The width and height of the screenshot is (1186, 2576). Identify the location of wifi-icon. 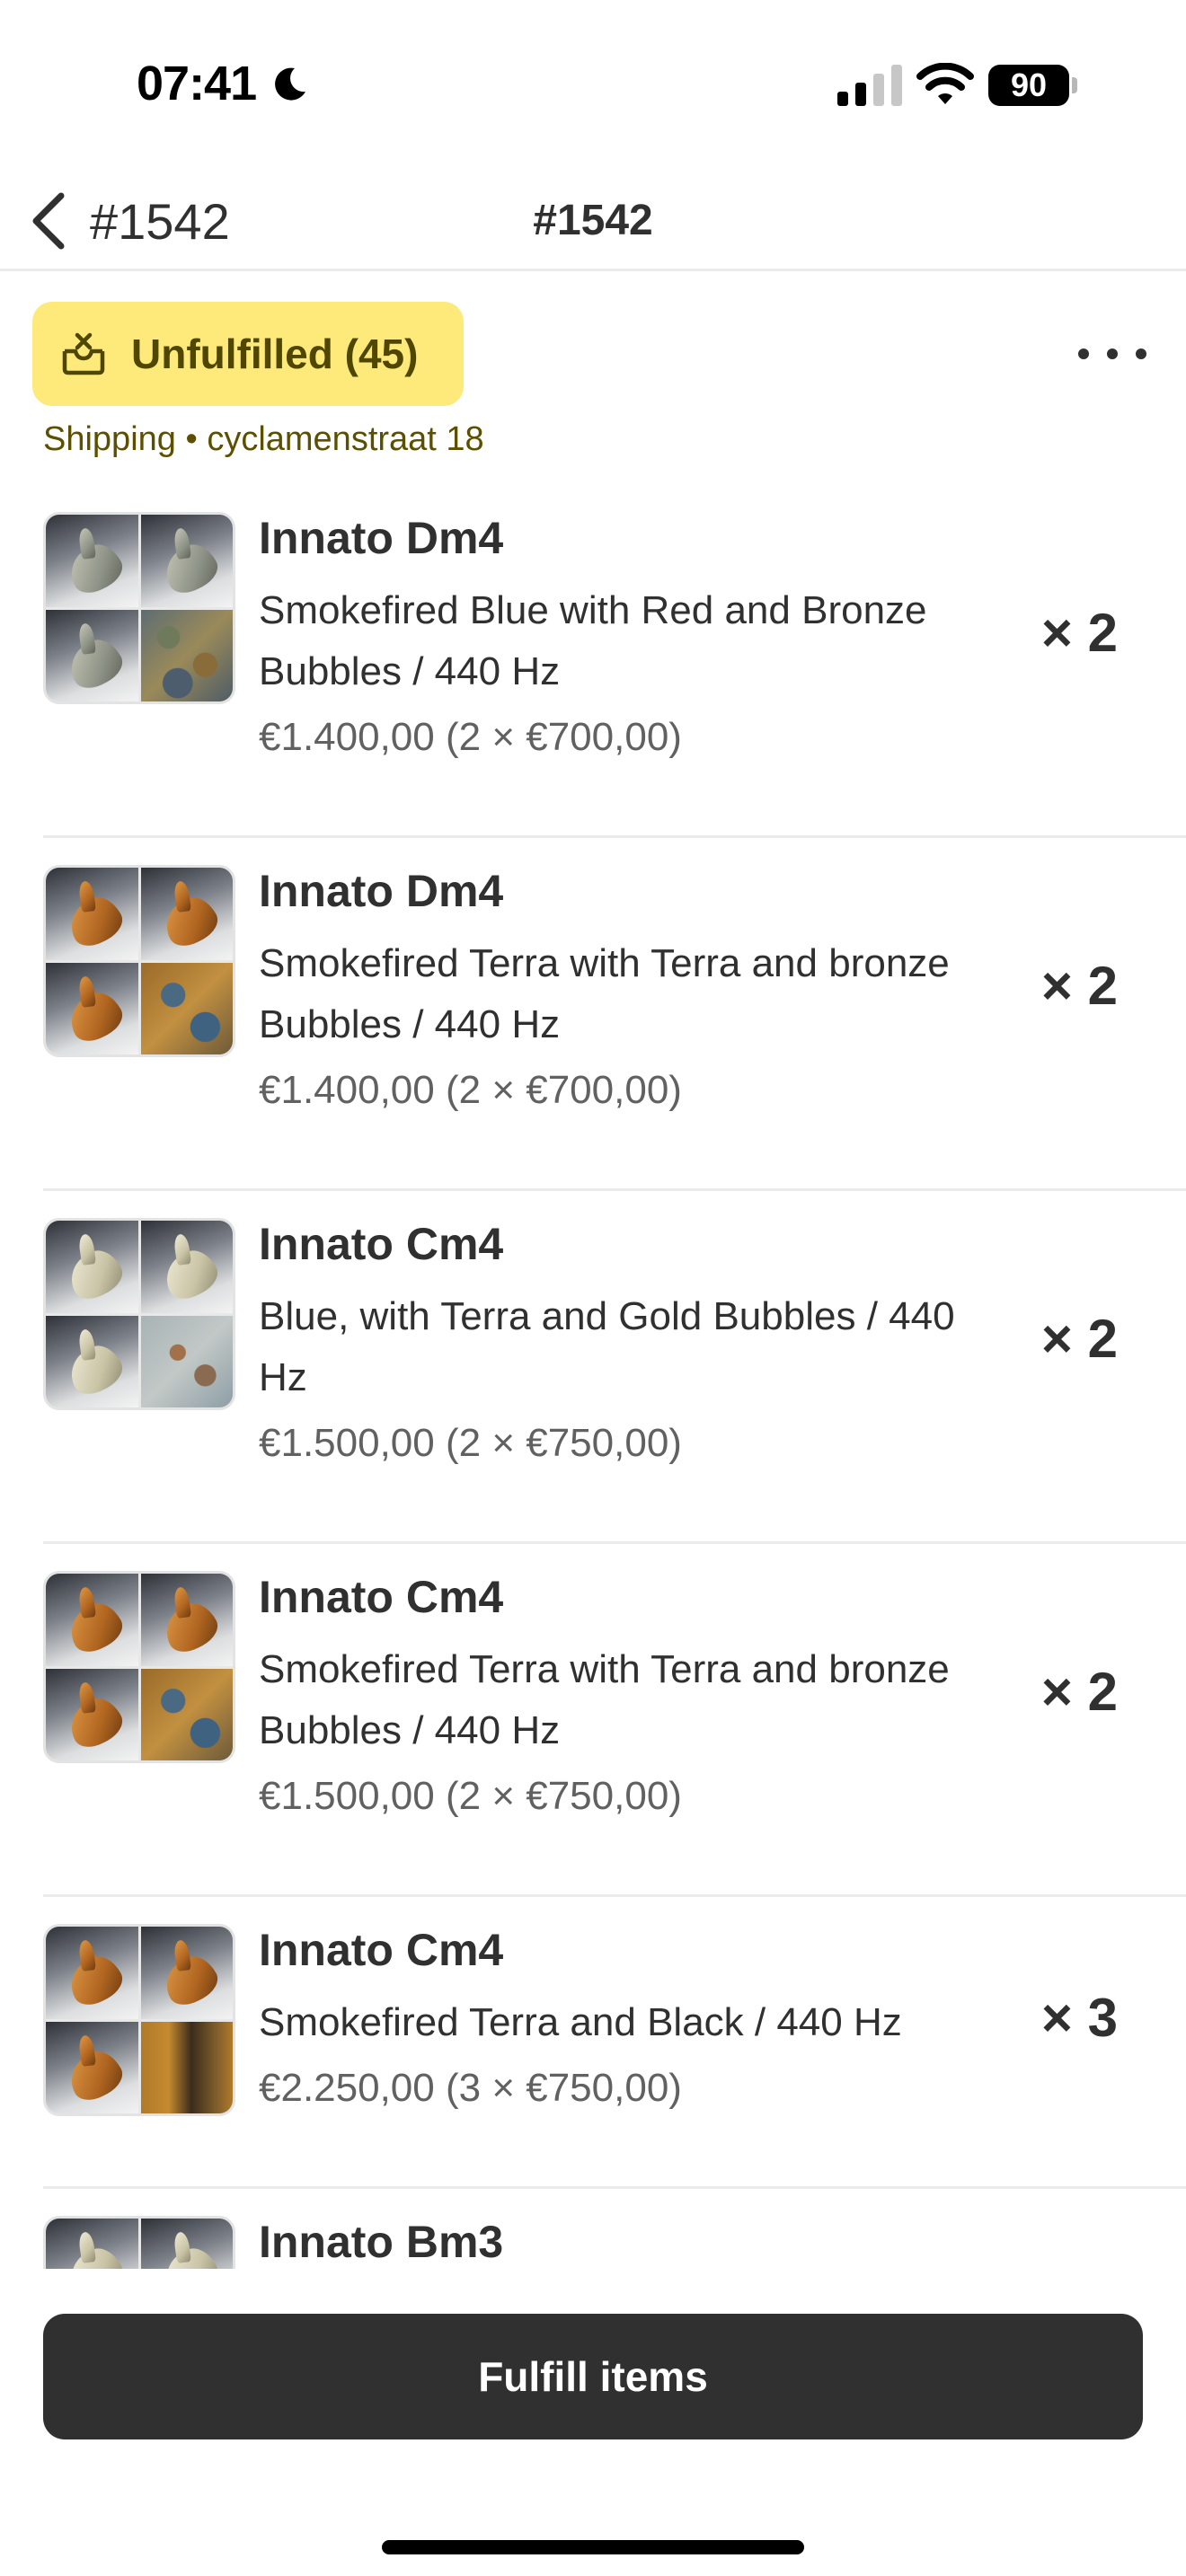
(945, 83).